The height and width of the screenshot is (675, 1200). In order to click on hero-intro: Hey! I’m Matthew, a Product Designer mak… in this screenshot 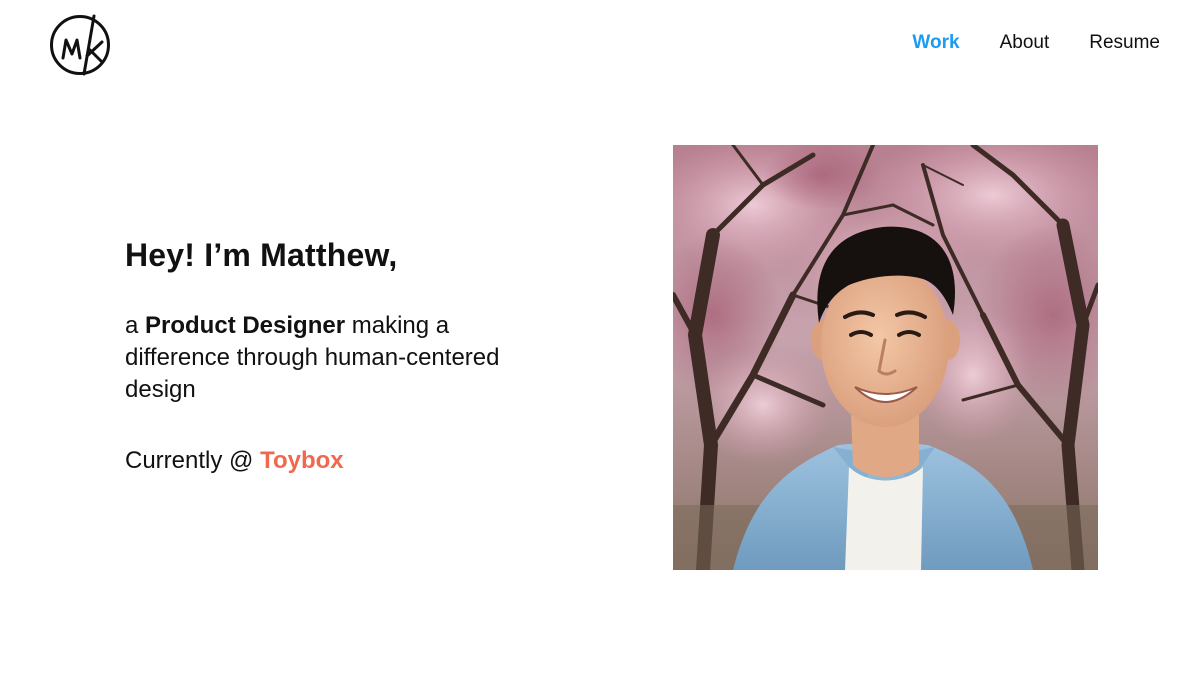, I will do `click(315, 356)`.